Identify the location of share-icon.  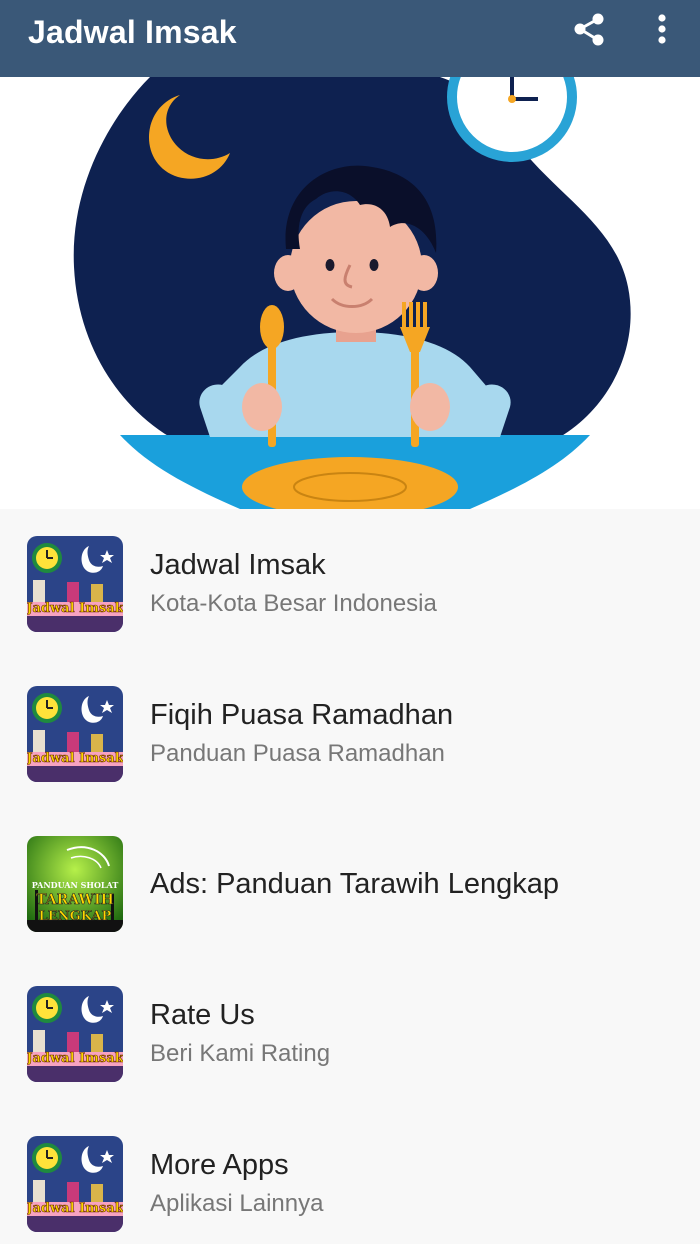
(589, 29).